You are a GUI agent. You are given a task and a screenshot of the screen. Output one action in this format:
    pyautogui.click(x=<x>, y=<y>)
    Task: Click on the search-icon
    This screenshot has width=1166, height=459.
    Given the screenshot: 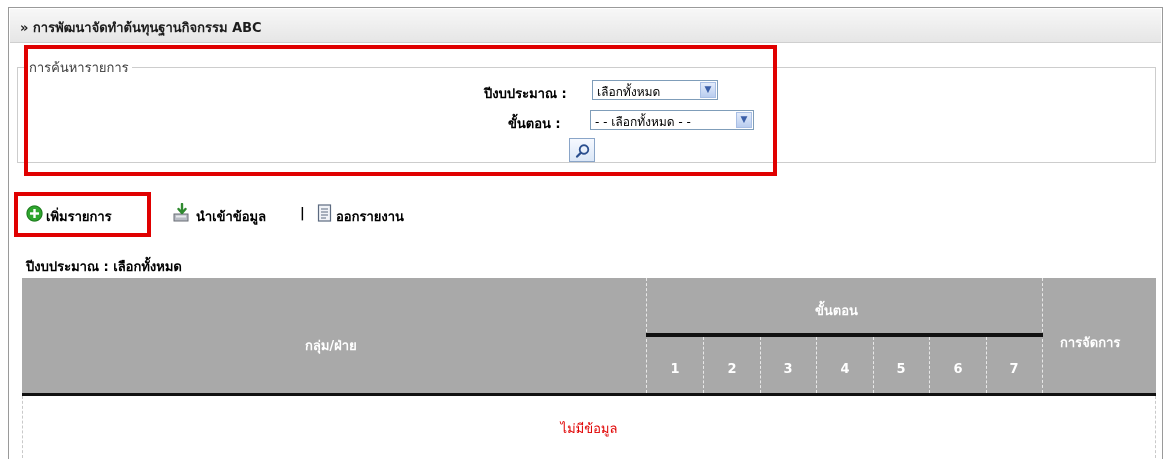 What is the action you would take?
    pyautogui.click(x=582, y=151)
    